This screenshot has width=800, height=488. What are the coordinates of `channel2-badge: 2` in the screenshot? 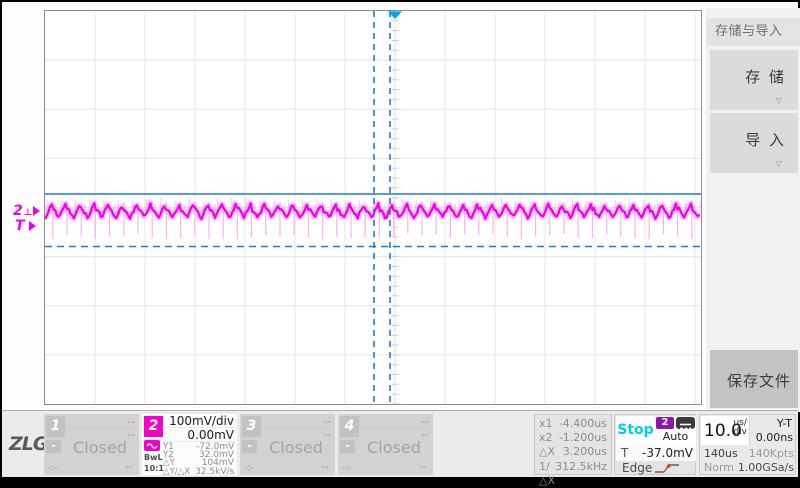 It's located at (153, 426).